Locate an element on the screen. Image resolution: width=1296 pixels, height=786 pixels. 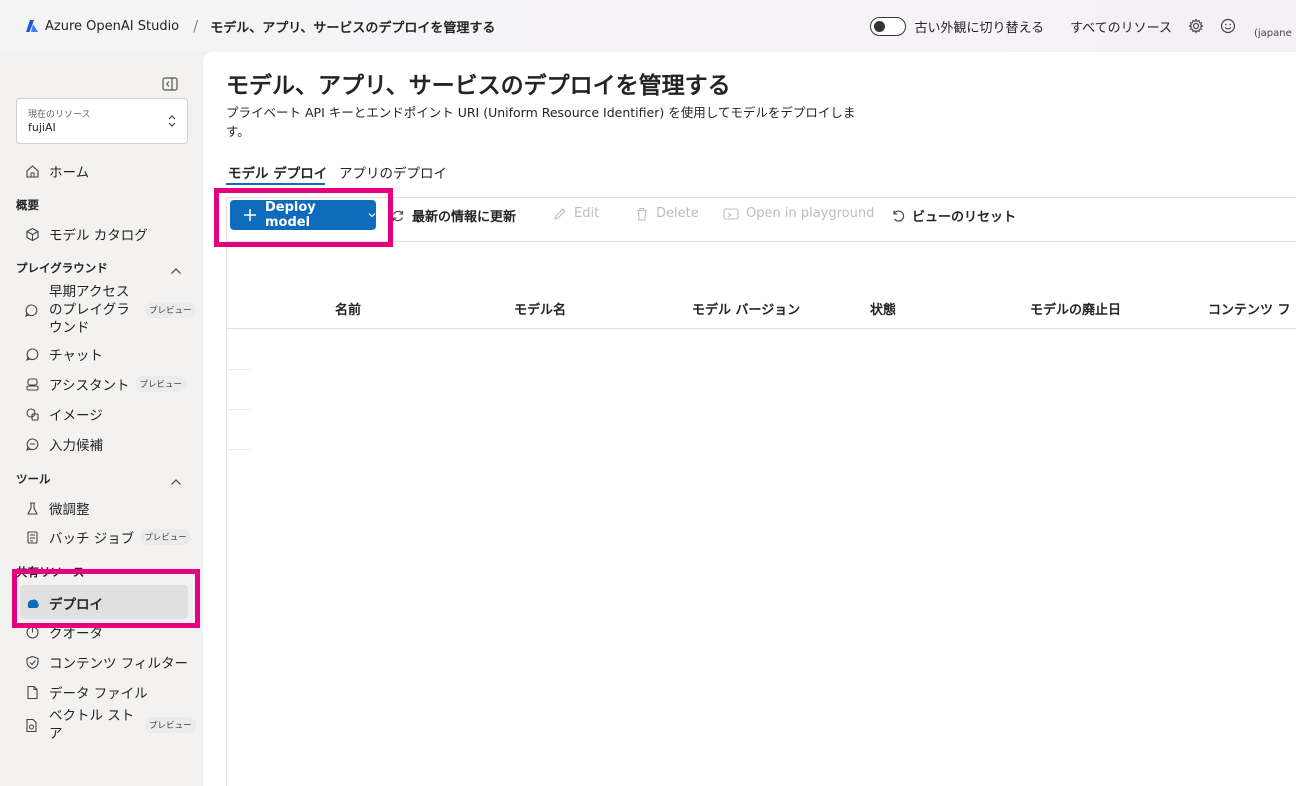
column-header-name: 名前 is located at coordinates (348, 308).